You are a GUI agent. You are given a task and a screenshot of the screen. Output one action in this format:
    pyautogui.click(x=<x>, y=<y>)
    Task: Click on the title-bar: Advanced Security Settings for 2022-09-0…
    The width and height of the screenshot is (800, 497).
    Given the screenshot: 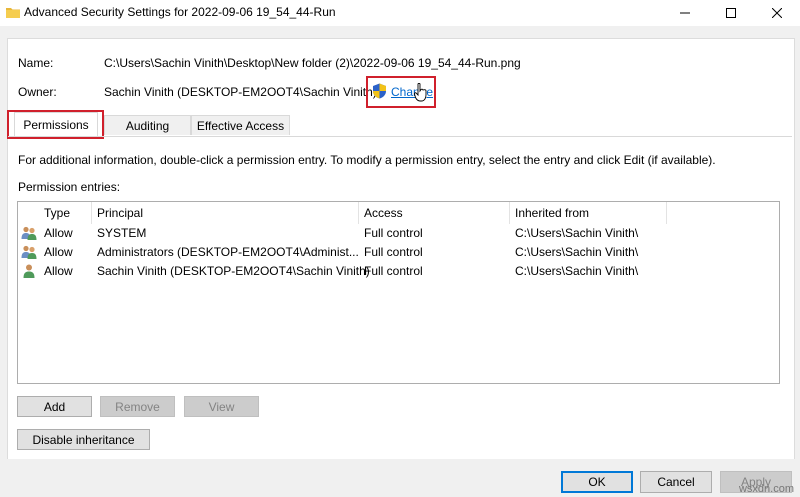 What is the action you would take?
    pyautogui.click(x=400, y=13)
    